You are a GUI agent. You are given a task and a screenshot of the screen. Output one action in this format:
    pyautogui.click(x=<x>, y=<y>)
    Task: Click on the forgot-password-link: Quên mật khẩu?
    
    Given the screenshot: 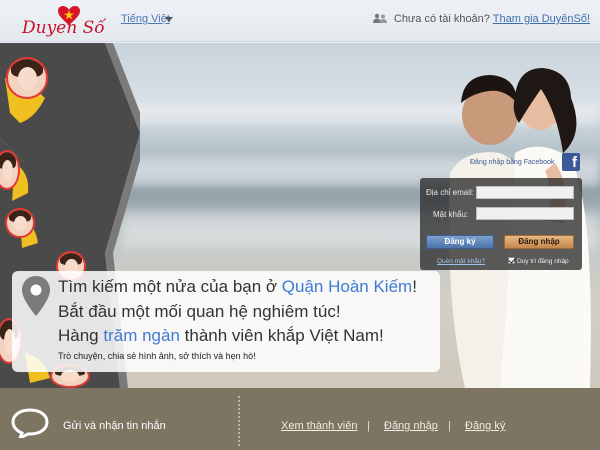 What is the action you would take?
    pyautogui.click(x=461, y=261)
    